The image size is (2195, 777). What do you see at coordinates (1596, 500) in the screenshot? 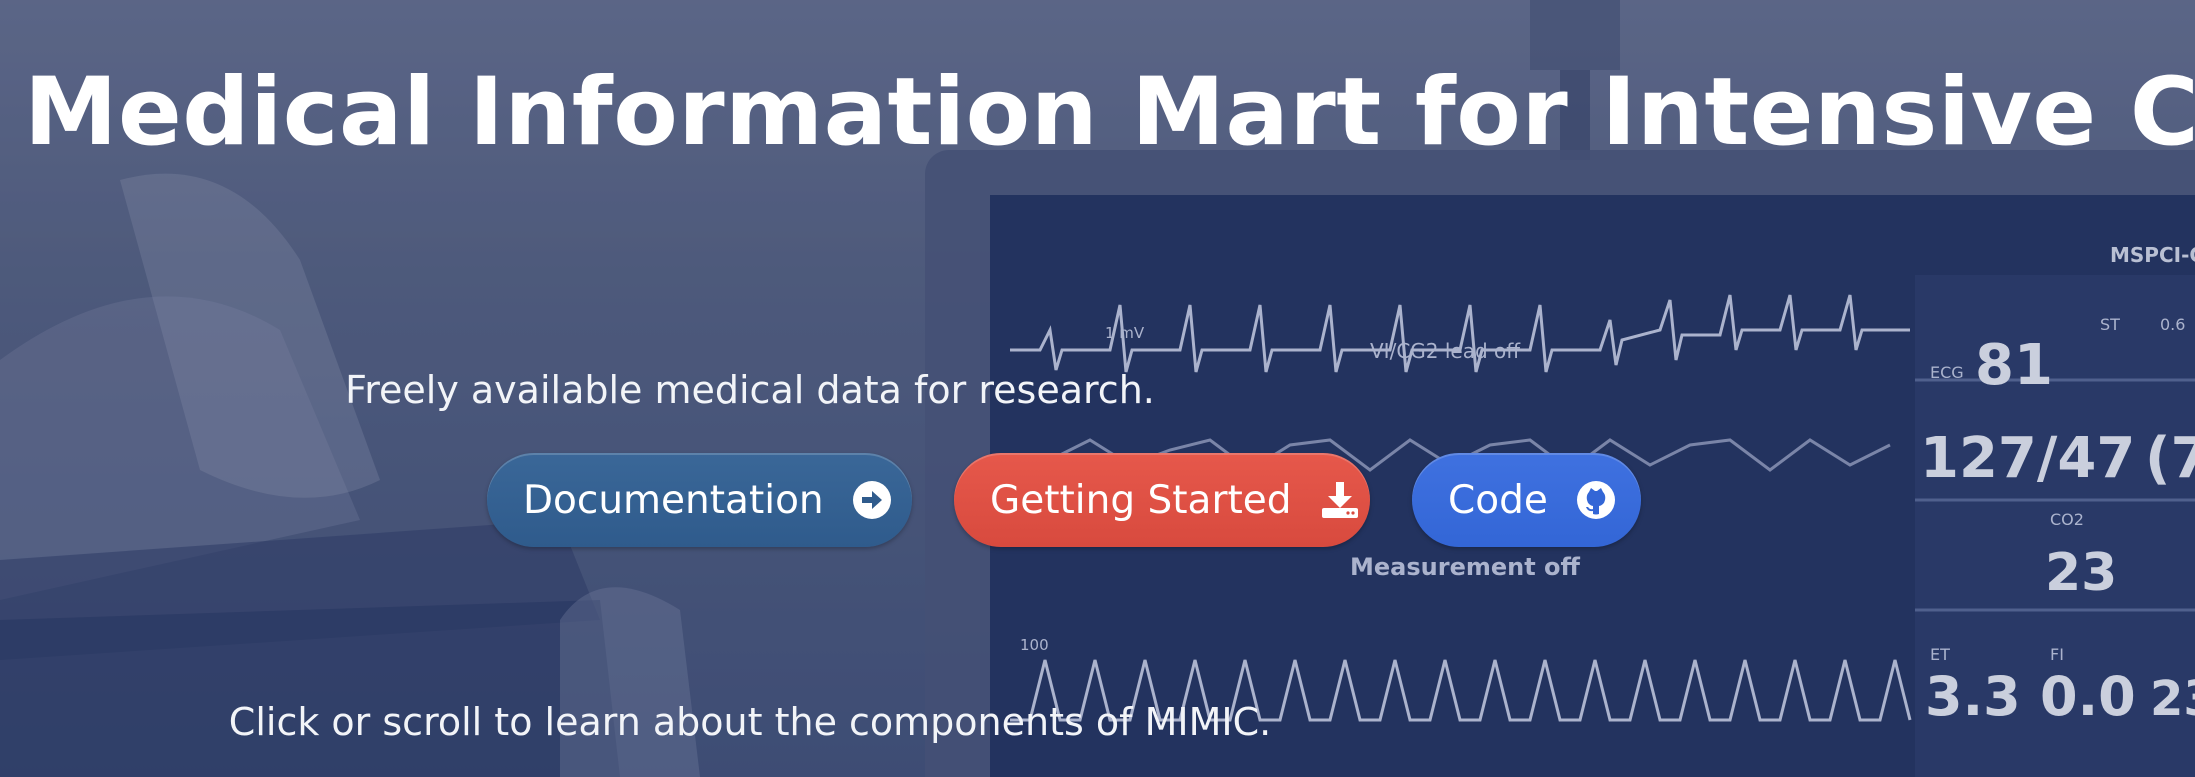
I see `github-icon` at bounding box center [1596, 500].